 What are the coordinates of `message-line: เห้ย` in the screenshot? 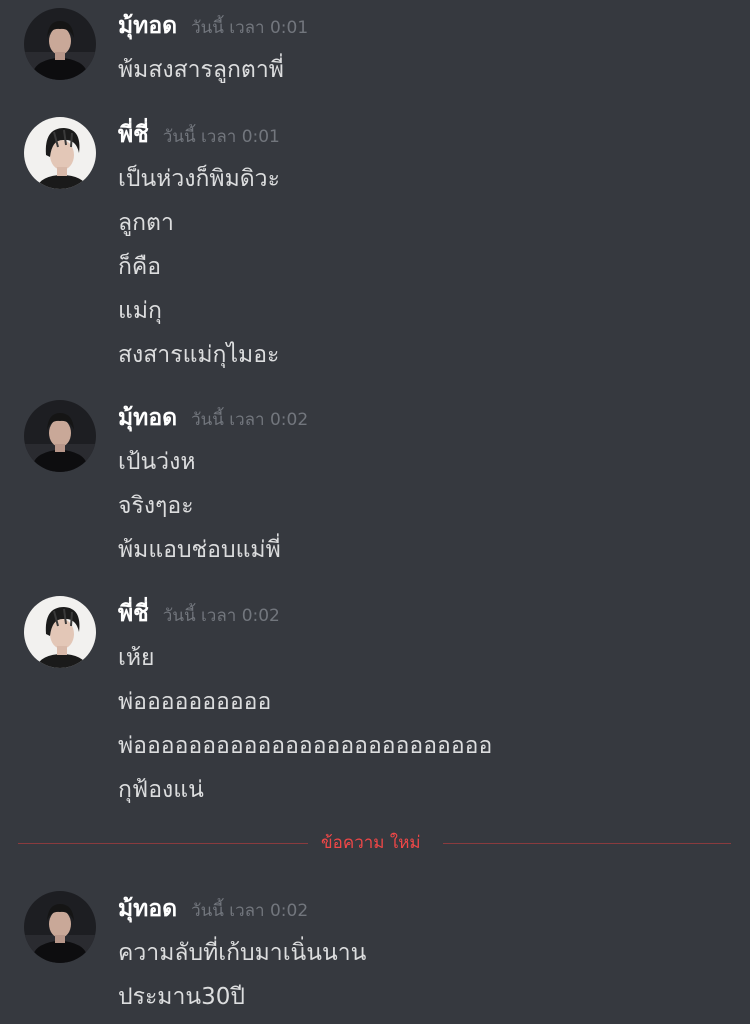 It's located at (136, 658).